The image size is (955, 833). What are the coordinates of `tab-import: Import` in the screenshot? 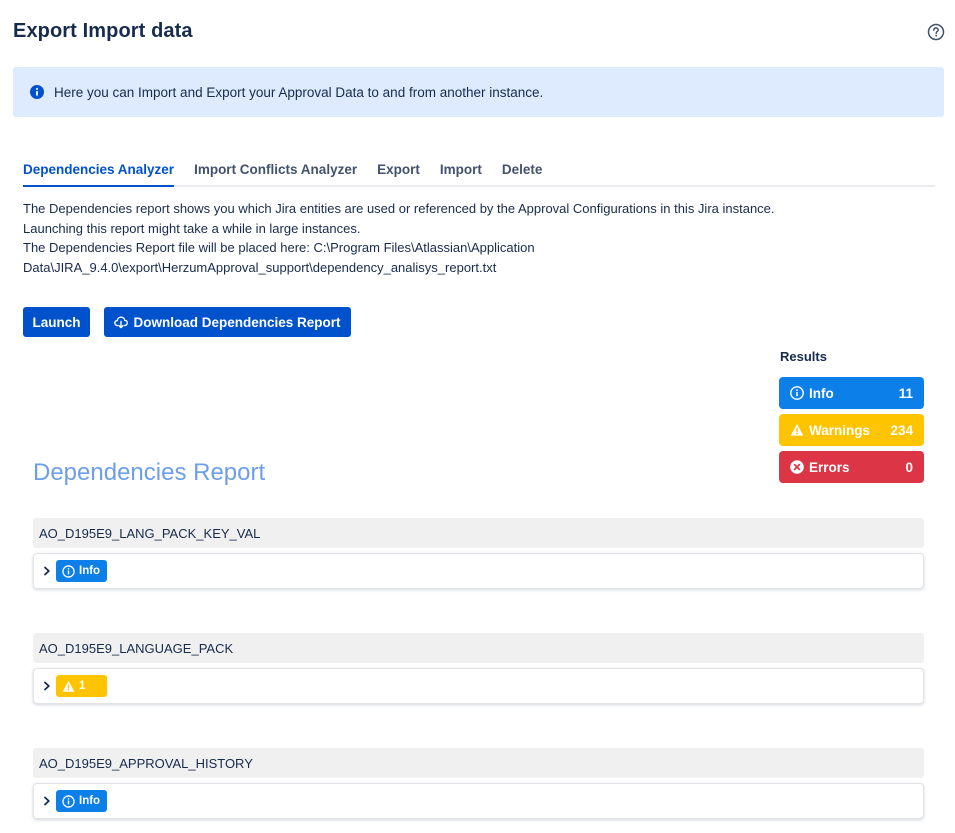 It's located at (461, 173).